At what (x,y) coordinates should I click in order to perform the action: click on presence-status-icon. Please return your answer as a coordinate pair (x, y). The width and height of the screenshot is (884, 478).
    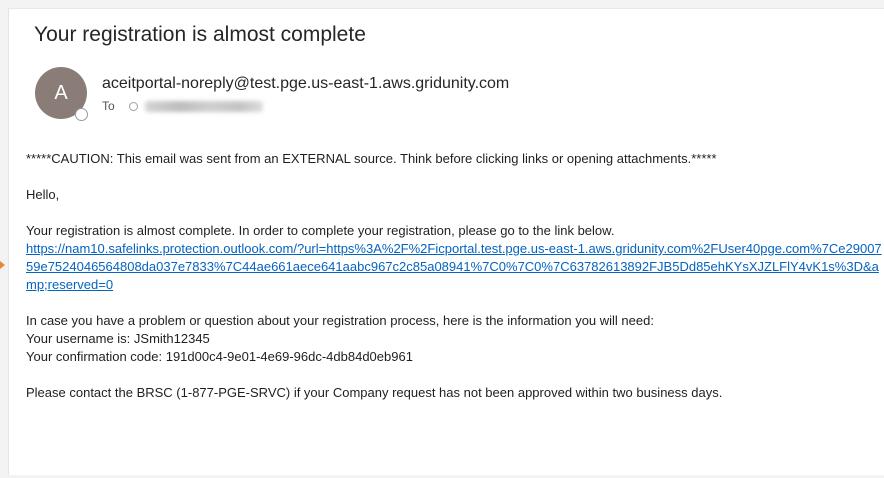
    Looking at the image, I should click on (81, 114).